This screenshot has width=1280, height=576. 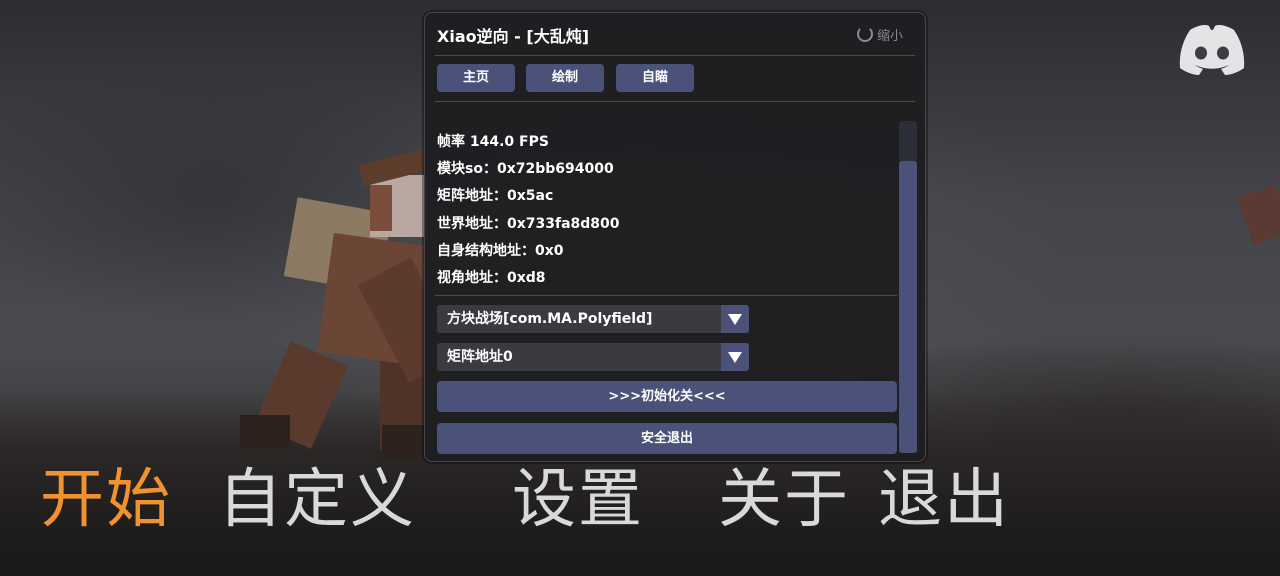 I want to click on tabs-divider, so click(x=675, y=101).